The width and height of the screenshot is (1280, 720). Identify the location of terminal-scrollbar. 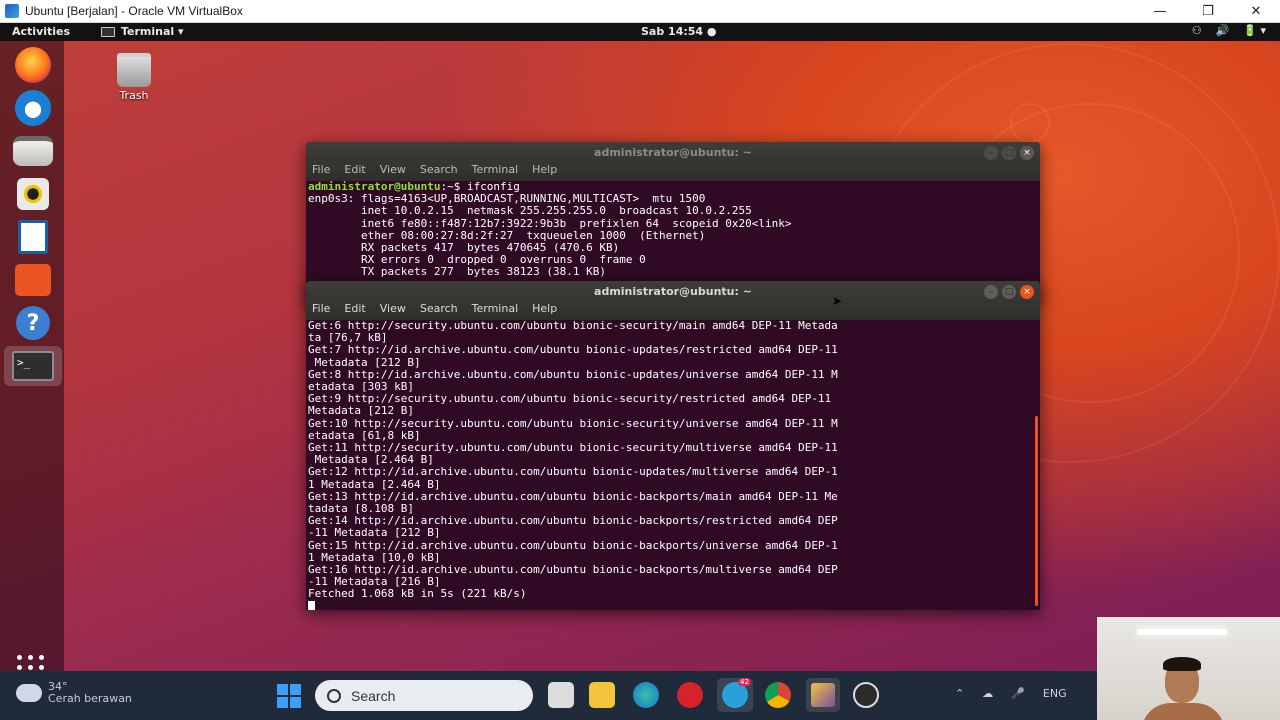
(1036, 511).